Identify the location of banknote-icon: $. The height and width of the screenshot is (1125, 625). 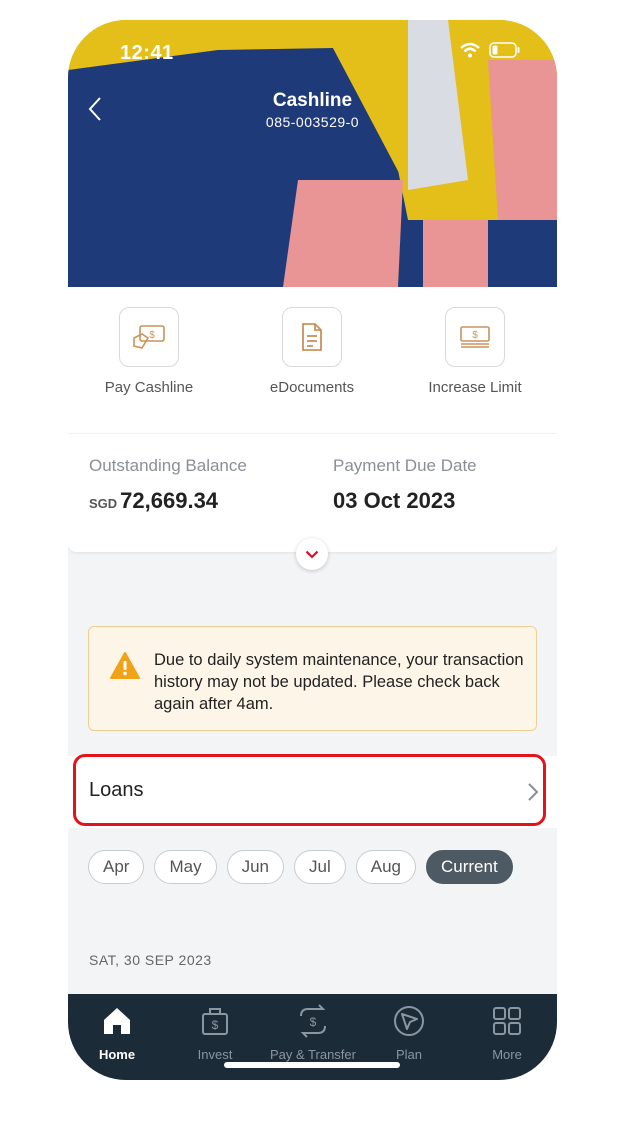
(475, 337).